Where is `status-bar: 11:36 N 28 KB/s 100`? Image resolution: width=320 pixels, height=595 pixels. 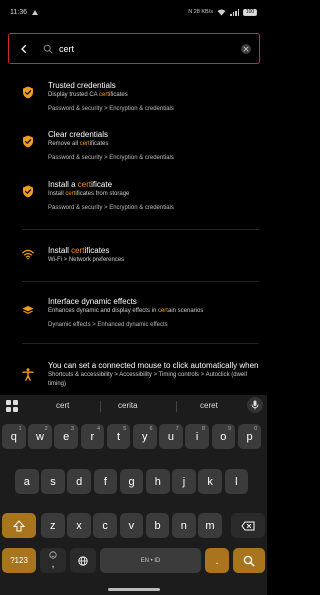 status-bar: 11:36 N 28 KB/s 100 is located at coordinates (133, 12).